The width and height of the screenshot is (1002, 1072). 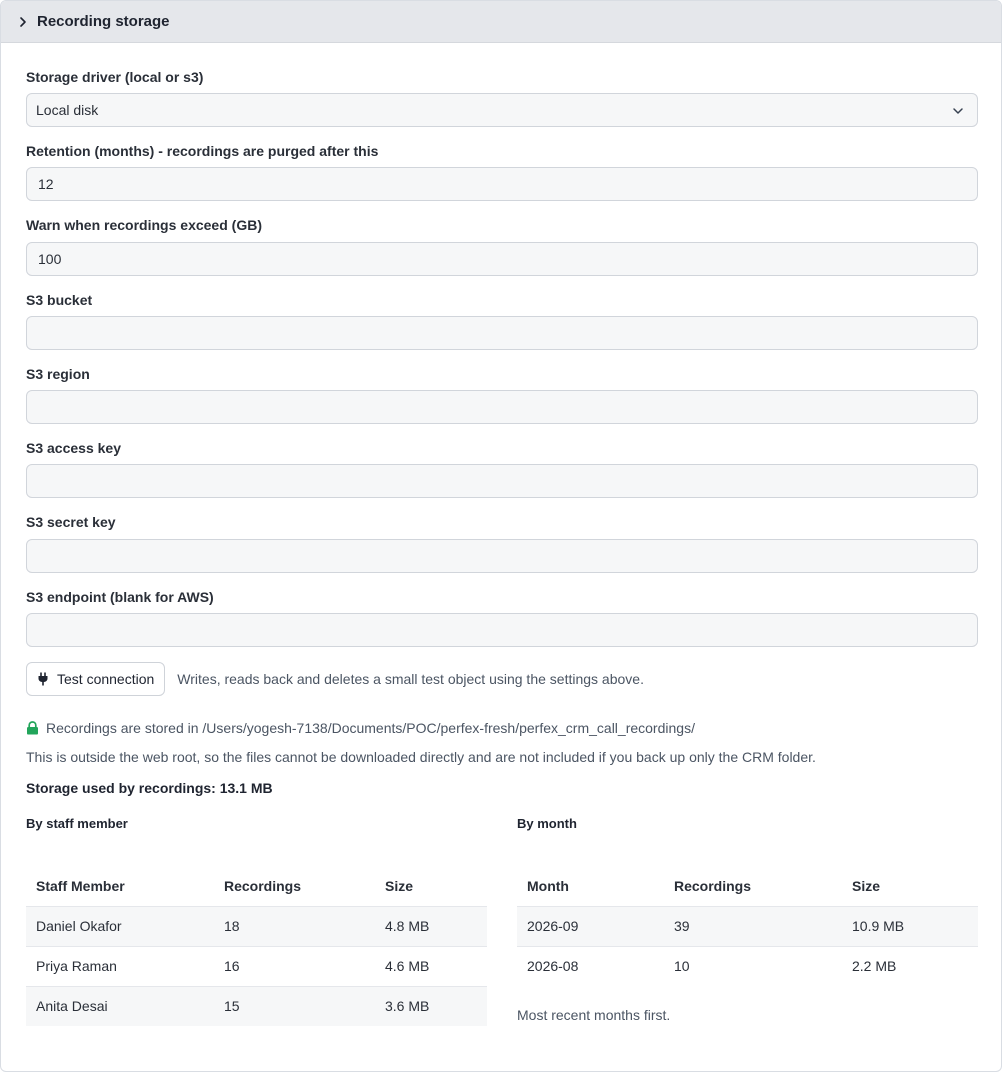 What do you see at coordinates (502, 259) in the screenshot?
I see `warn-input: 100` at bounding box center [502, 259].